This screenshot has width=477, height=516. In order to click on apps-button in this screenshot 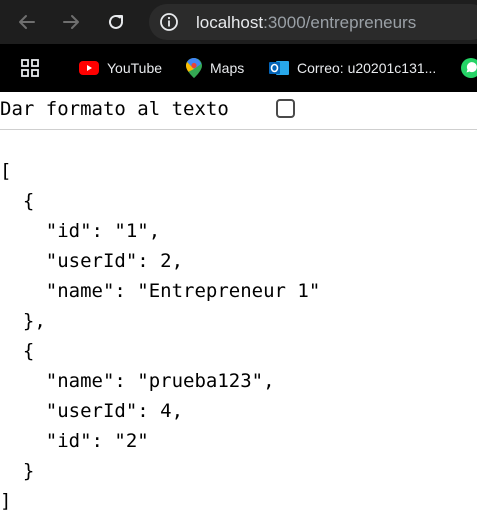, I will do `click(30, 68)`.